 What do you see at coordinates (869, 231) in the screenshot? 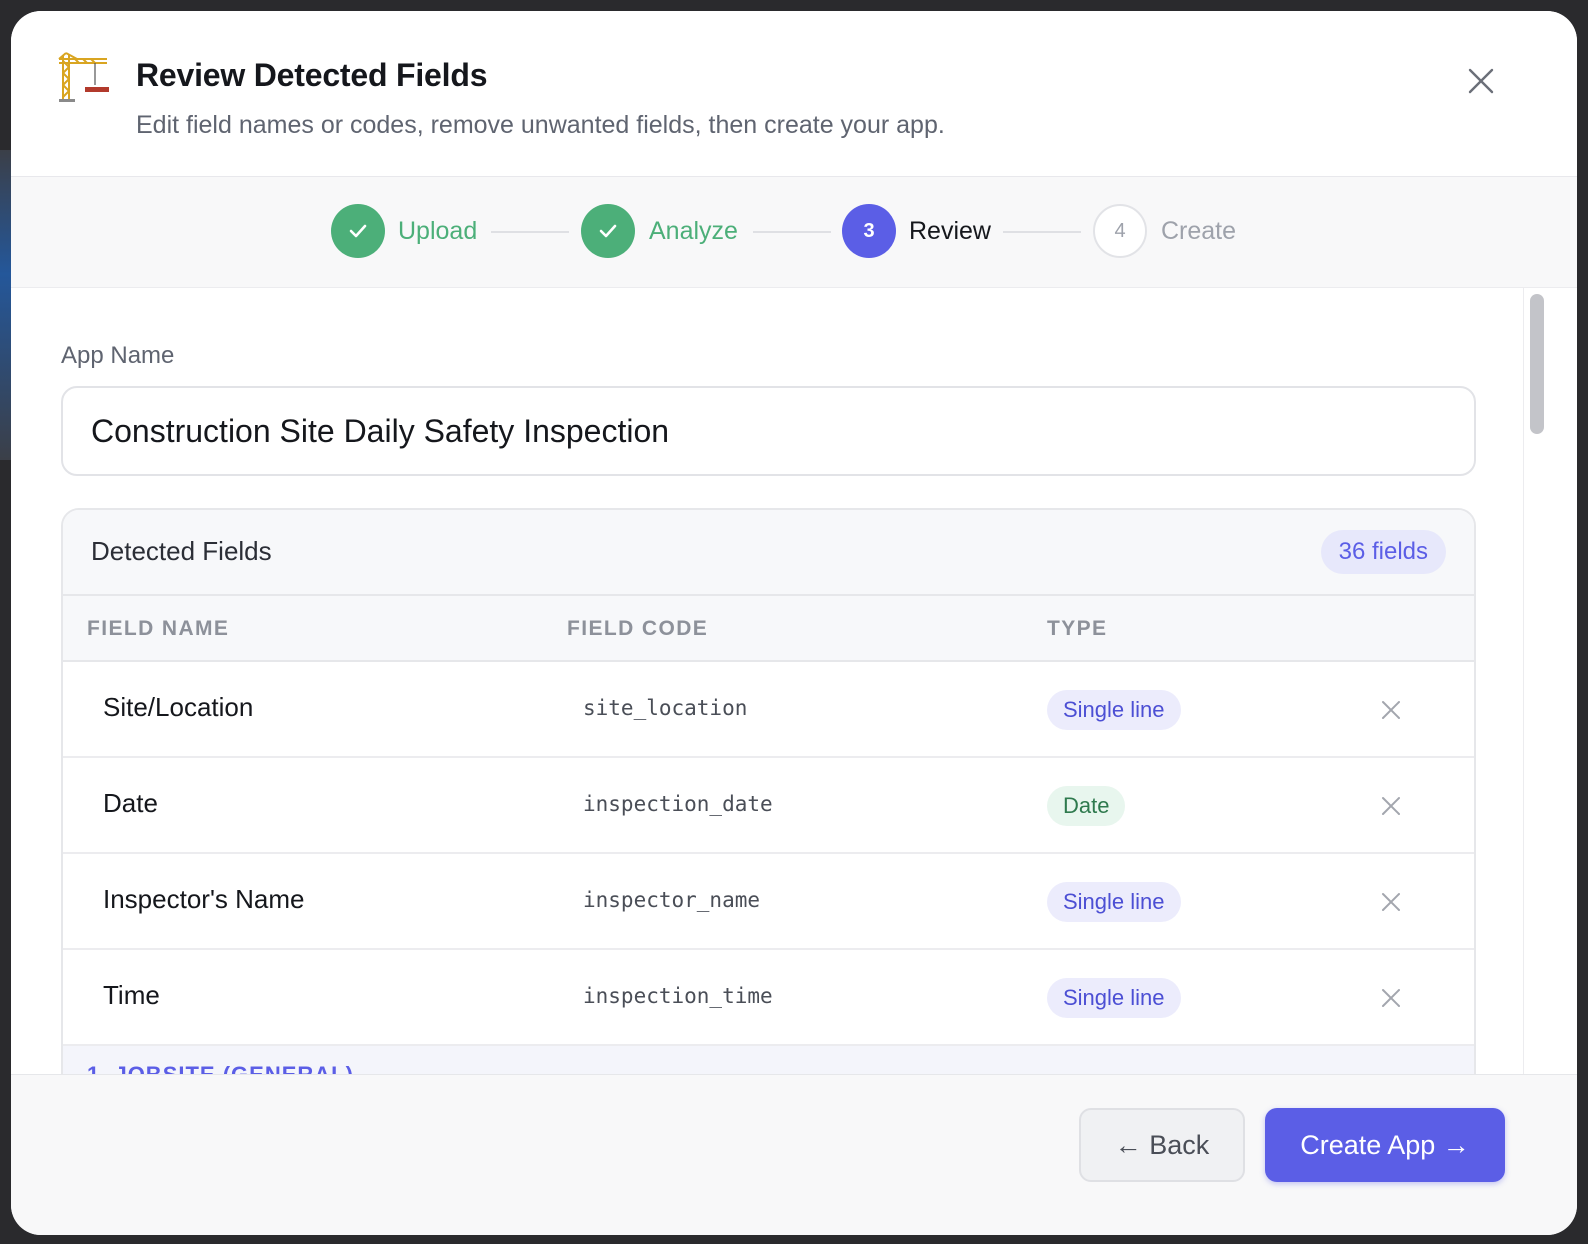
I see `step-review-indicator: 3` at bounding box center [869, 231].